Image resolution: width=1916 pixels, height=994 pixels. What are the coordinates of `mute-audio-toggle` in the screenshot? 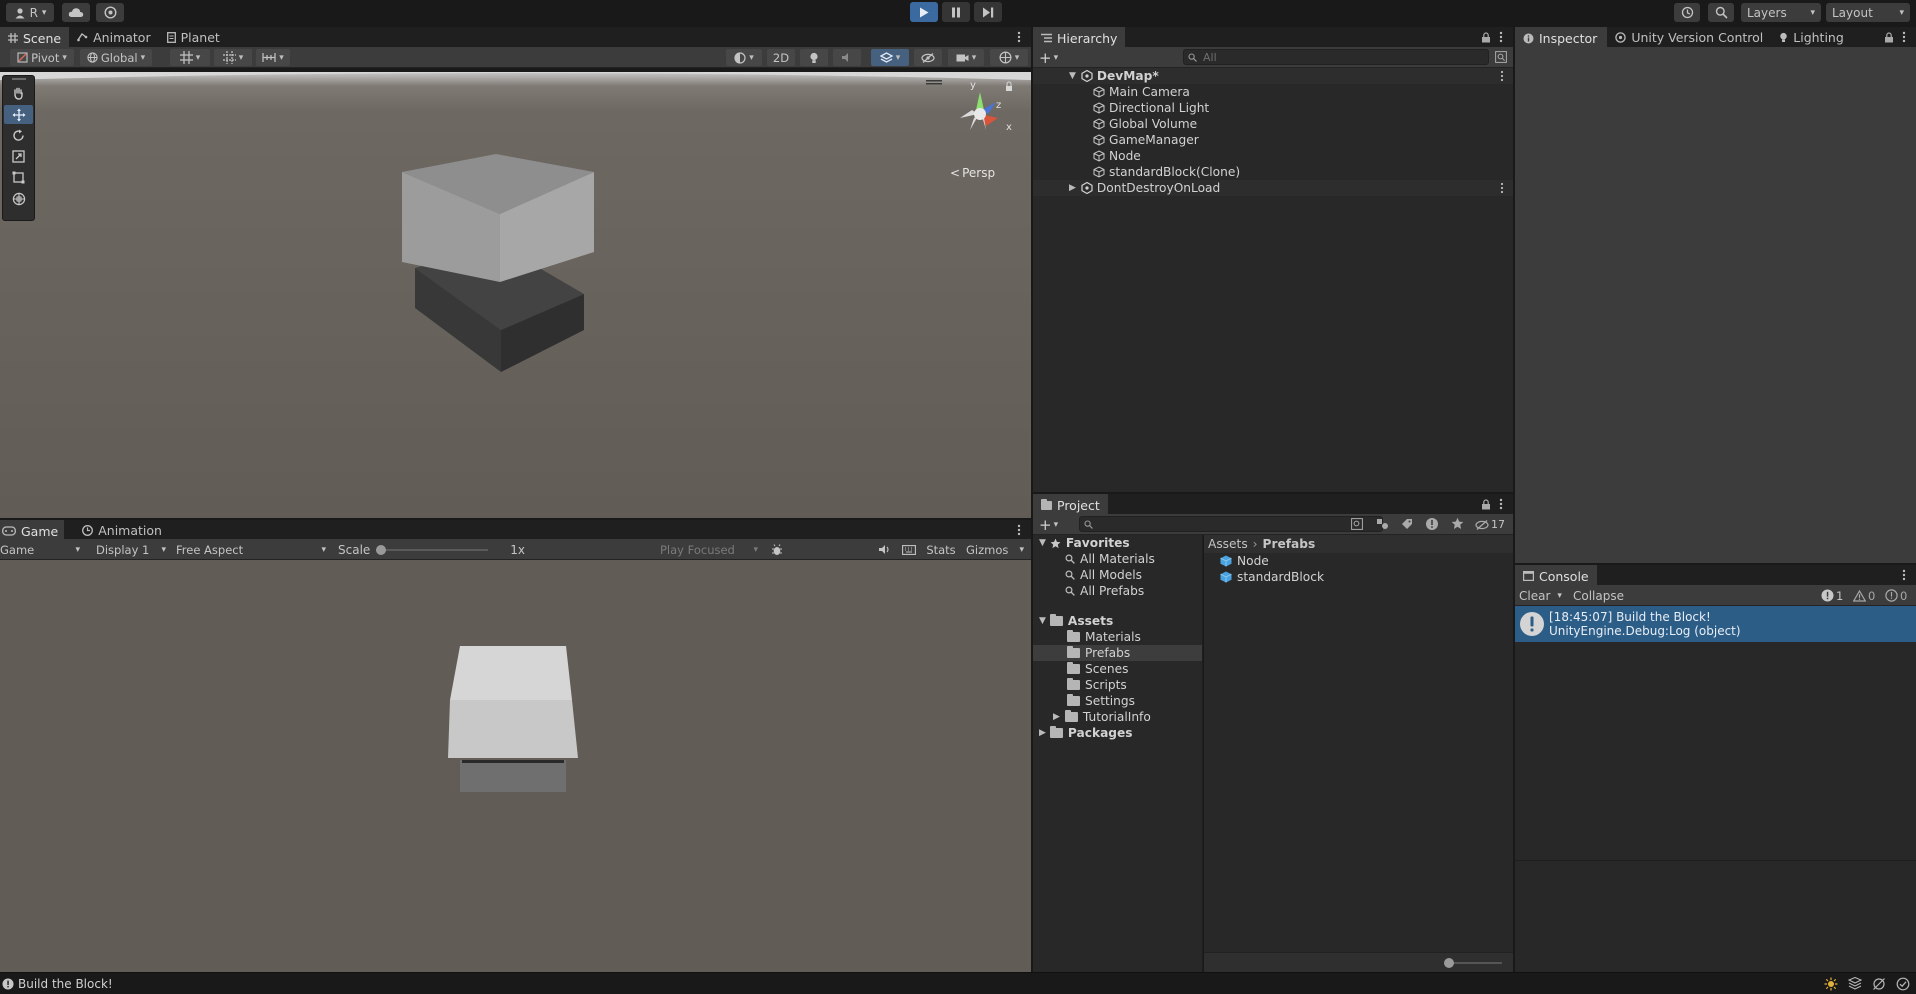 It's located at (884, 549).